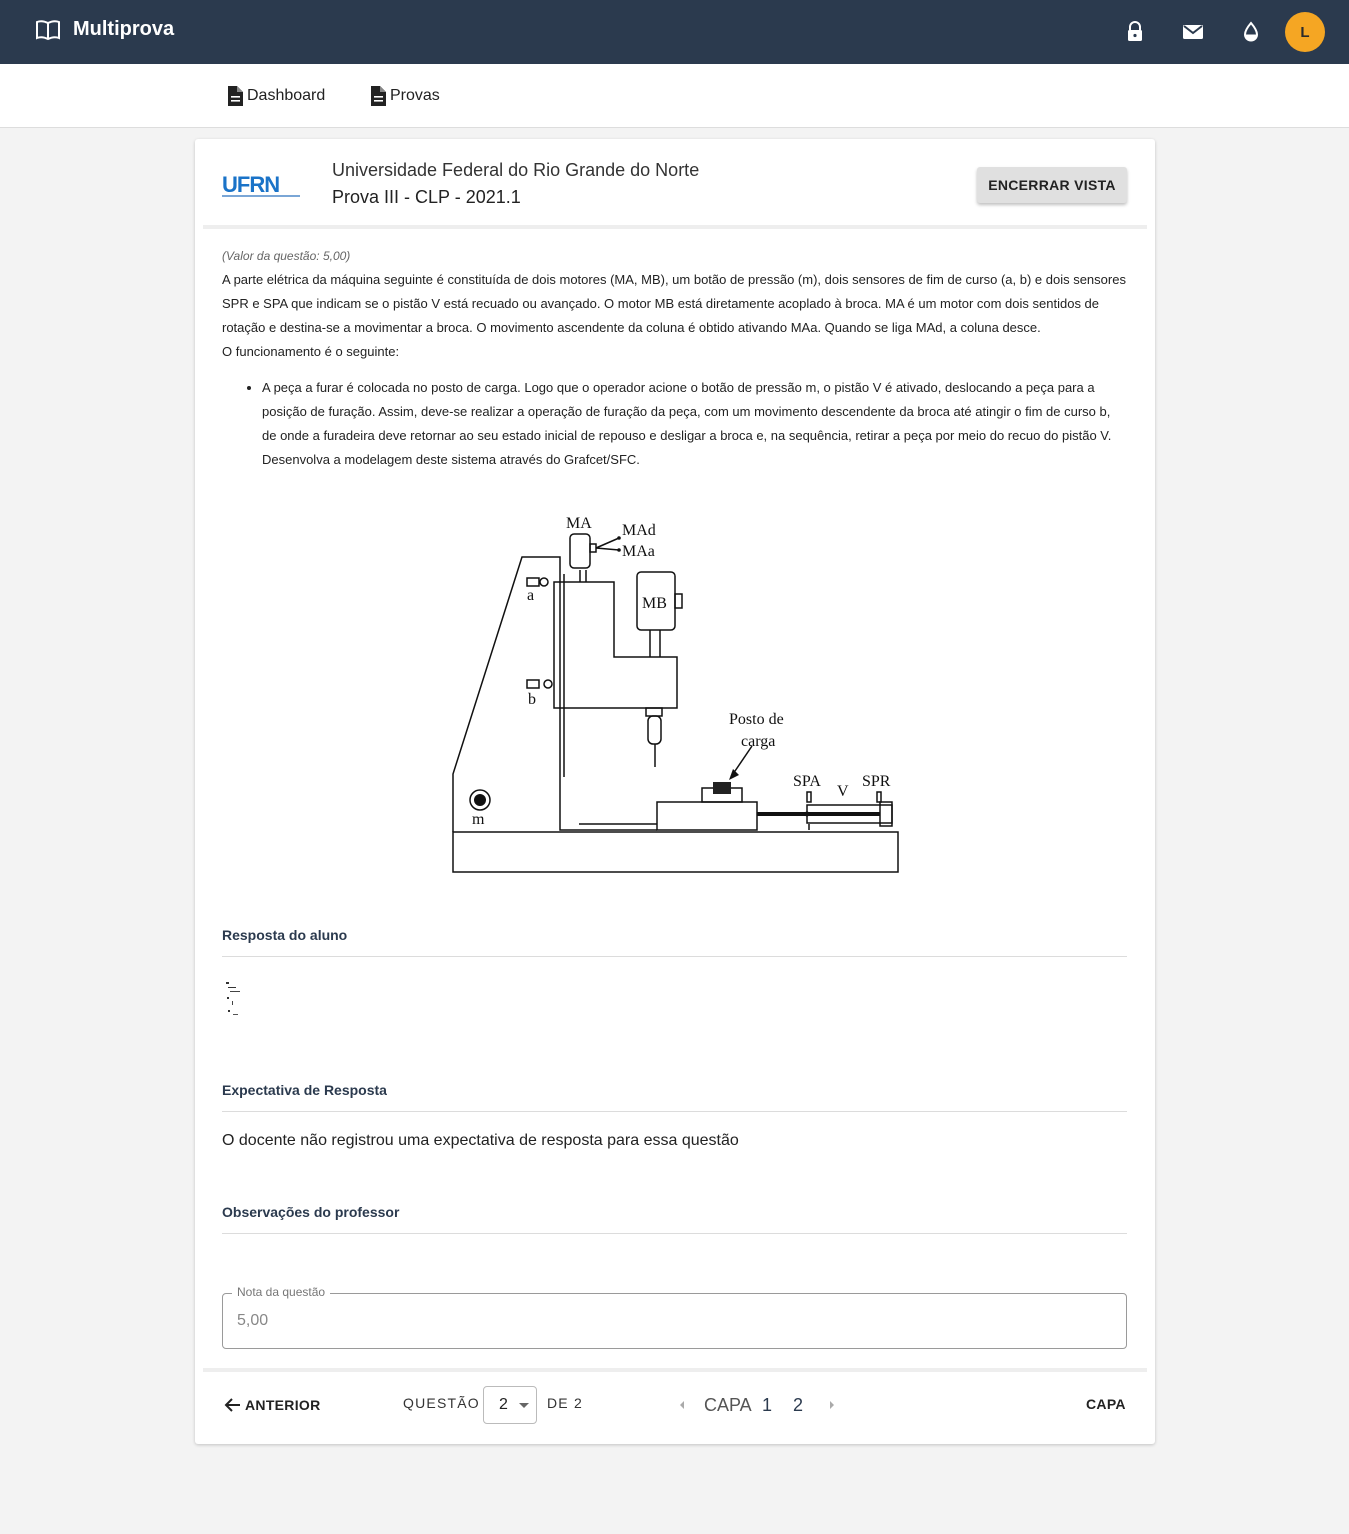 Image resolution: width=1349 pixels, height=1534 pixels. What do you see at coordinates (283, 1405) in the screenshot?
I see `previous-label: ANTERIOR` at bounding box center [283, 1405].